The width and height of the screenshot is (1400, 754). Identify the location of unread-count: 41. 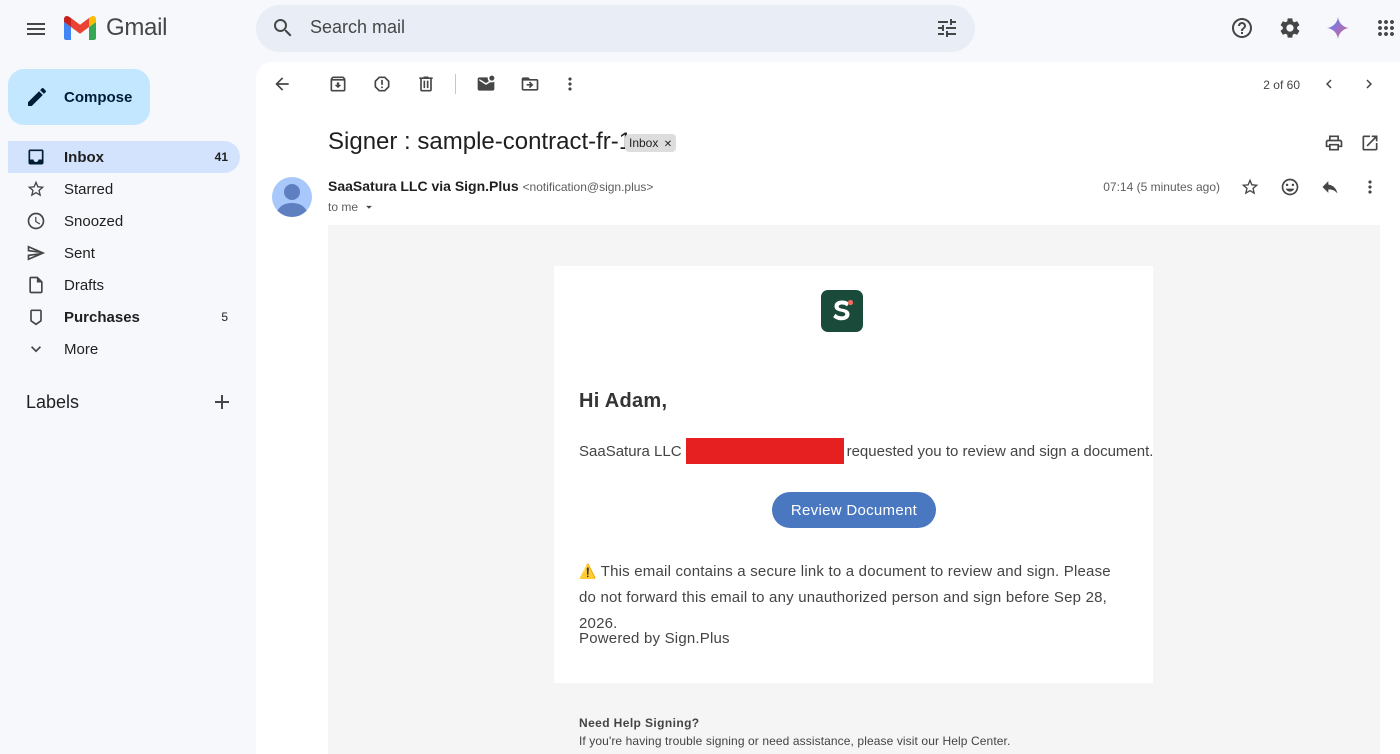
(221, 157).